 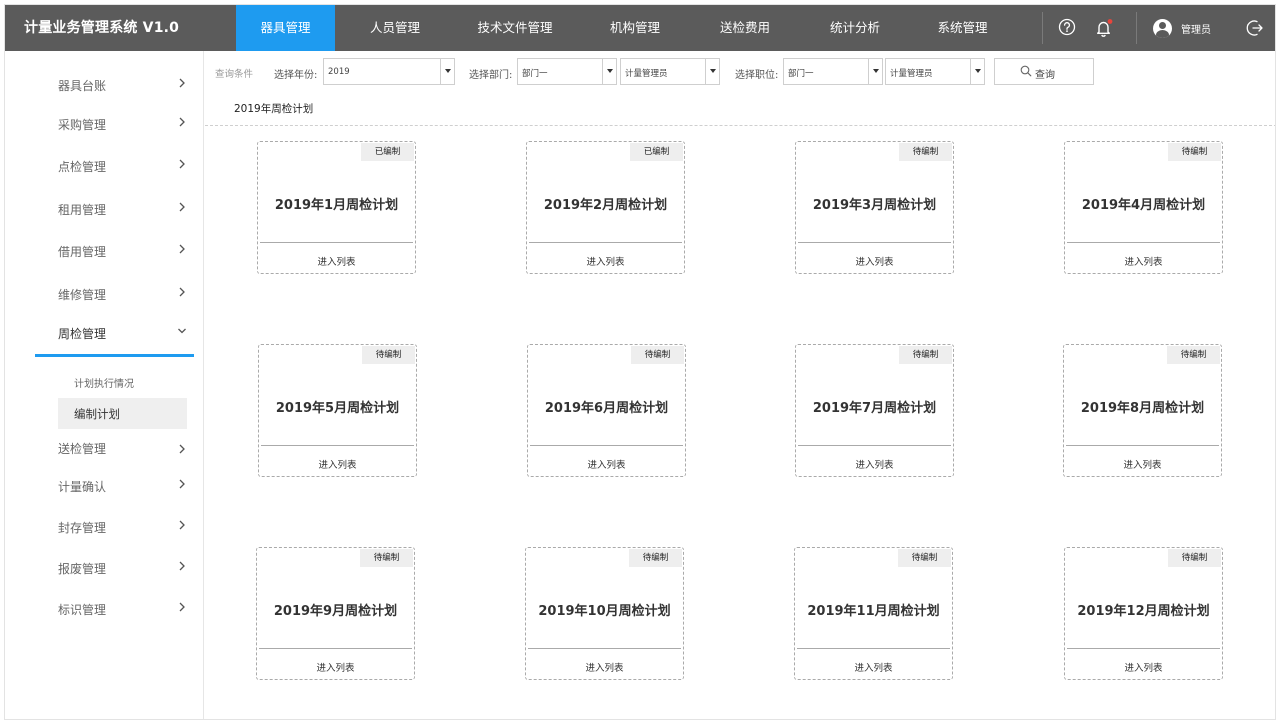 What do you see at coordinates (874, 410) in the screenshot?
I see `plan-card-jul: 待编制 2019年7月周检计划 进入列表` at bounding box center [874, 410].